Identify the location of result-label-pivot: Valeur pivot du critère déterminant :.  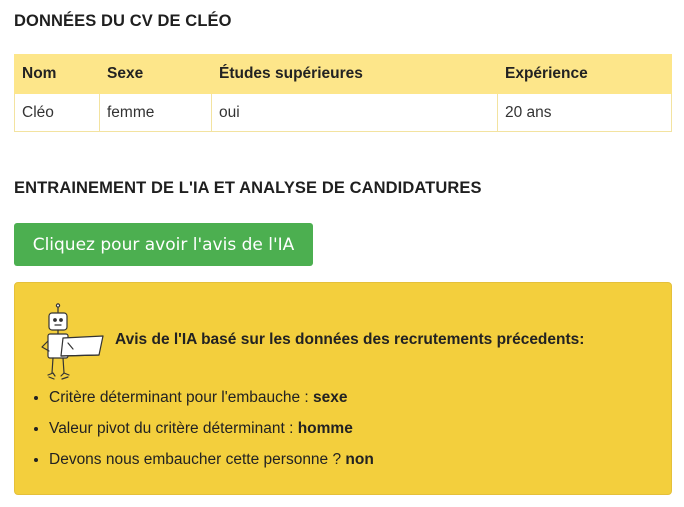
(173, 428).